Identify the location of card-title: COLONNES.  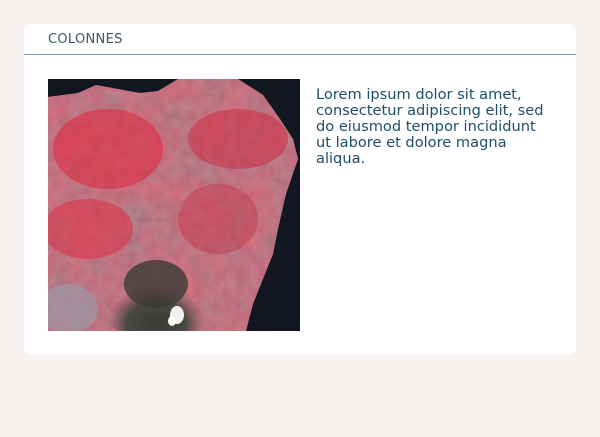
(85, 39).